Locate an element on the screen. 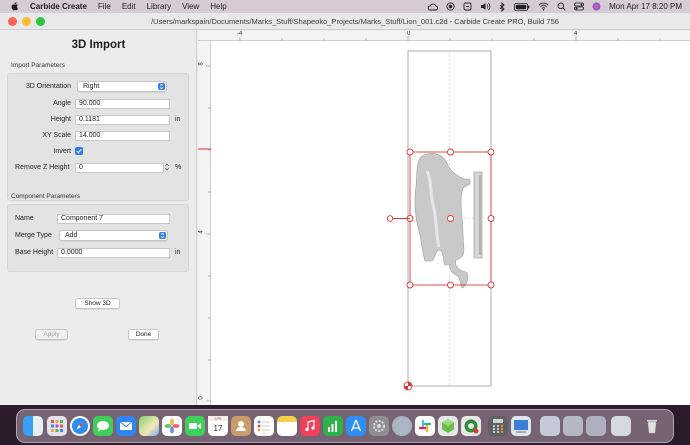  settings-icon is located at coordinates (379, 426).